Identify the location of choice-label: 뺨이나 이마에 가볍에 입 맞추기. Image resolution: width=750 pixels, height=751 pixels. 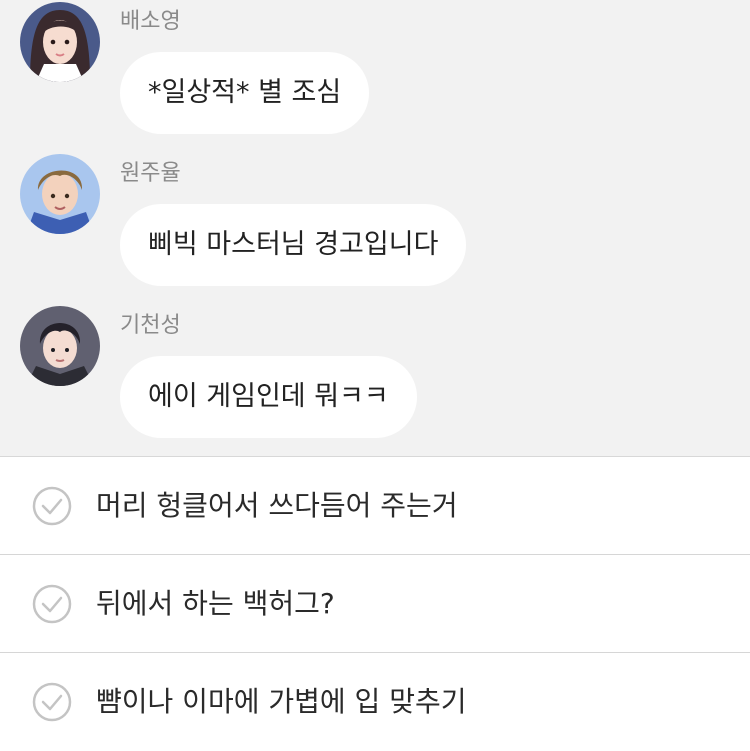
(281, 701).